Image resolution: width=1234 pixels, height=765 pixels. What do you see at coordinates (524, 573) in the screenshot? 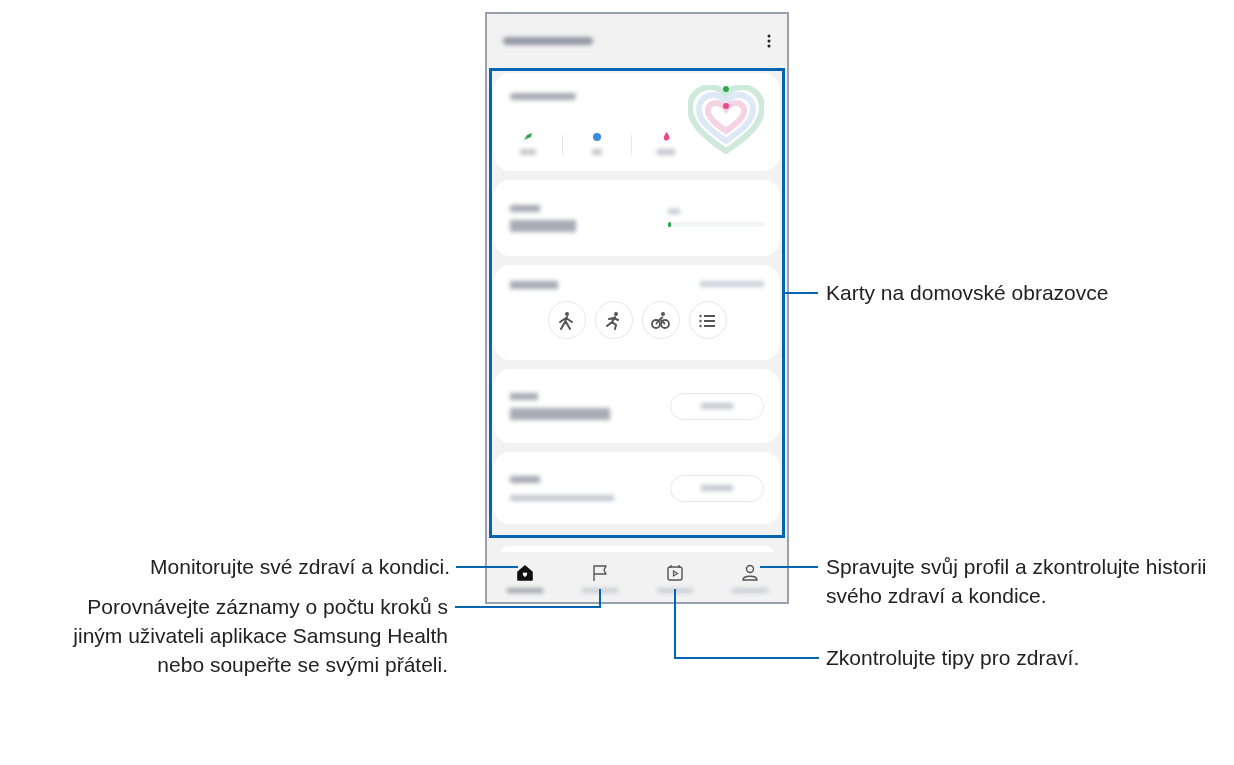
I see `home-icon` at bounding box center [524, 573].